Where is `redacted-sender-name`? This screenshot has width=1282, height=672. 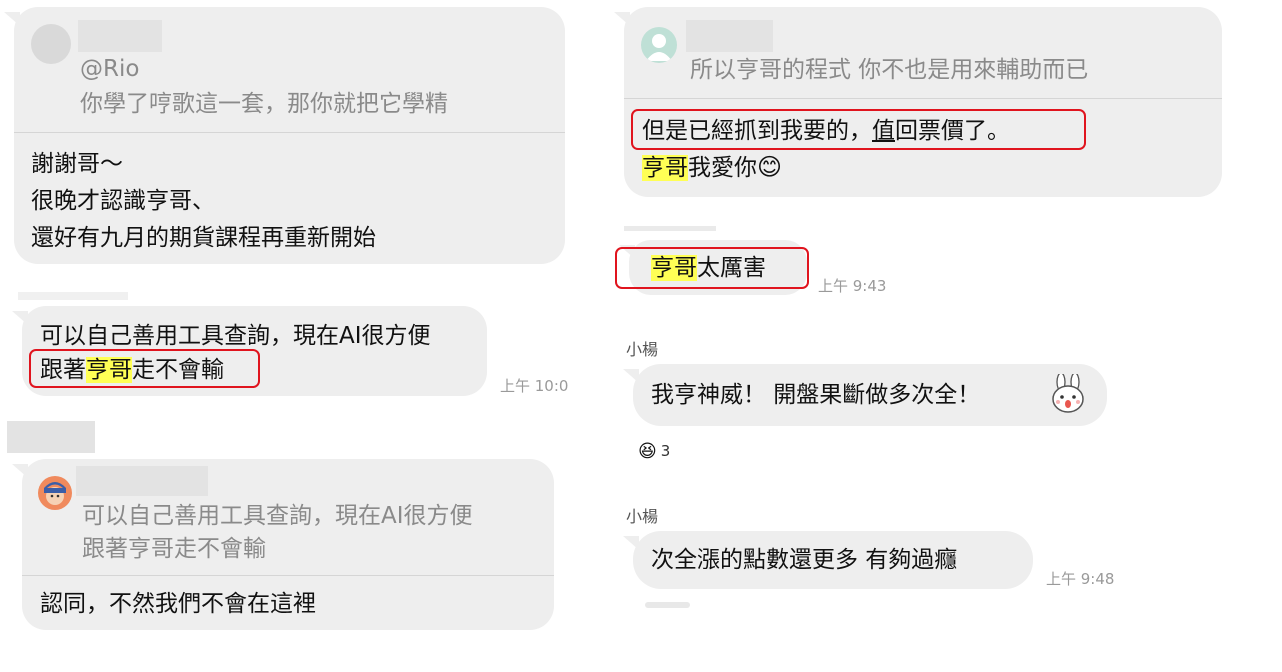
redacted-sender-name is located at coordinates (51, 437).